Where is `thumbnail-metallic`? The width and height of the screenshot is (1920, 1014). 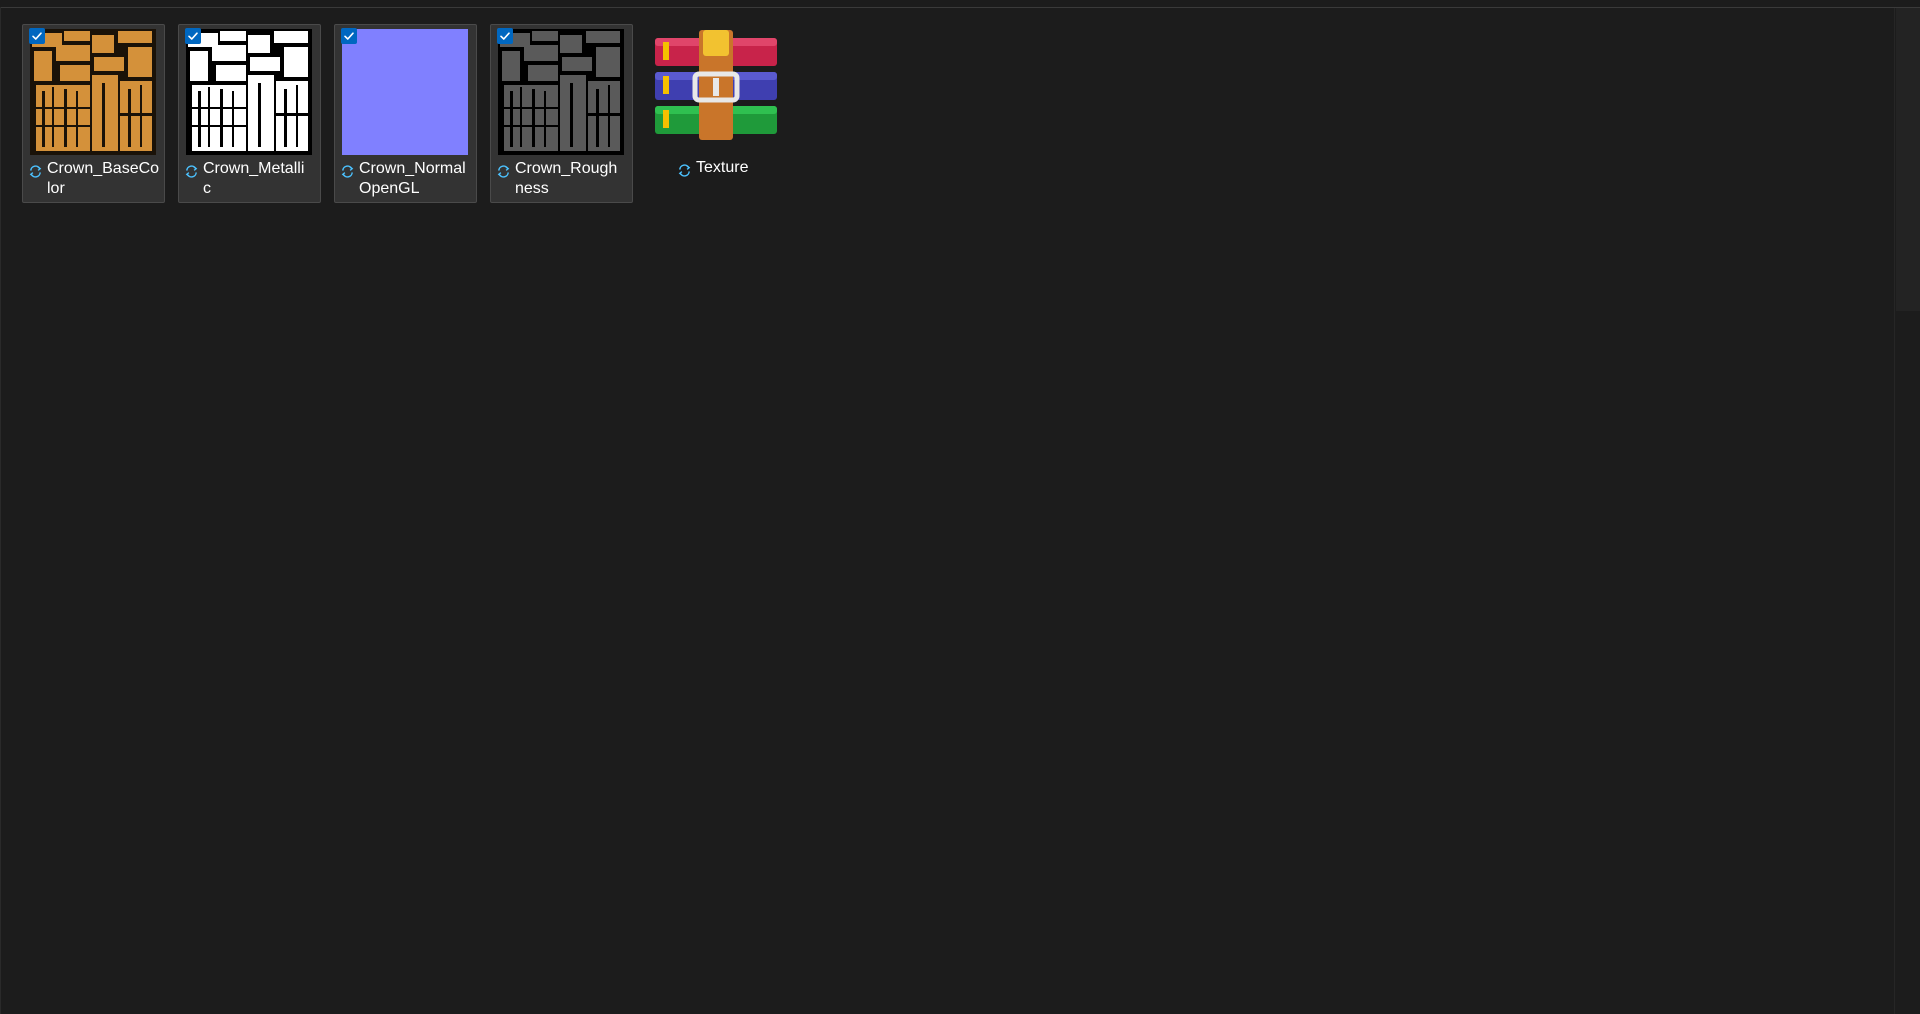
thumbnail-metallic is located at coordinates (249, 92).